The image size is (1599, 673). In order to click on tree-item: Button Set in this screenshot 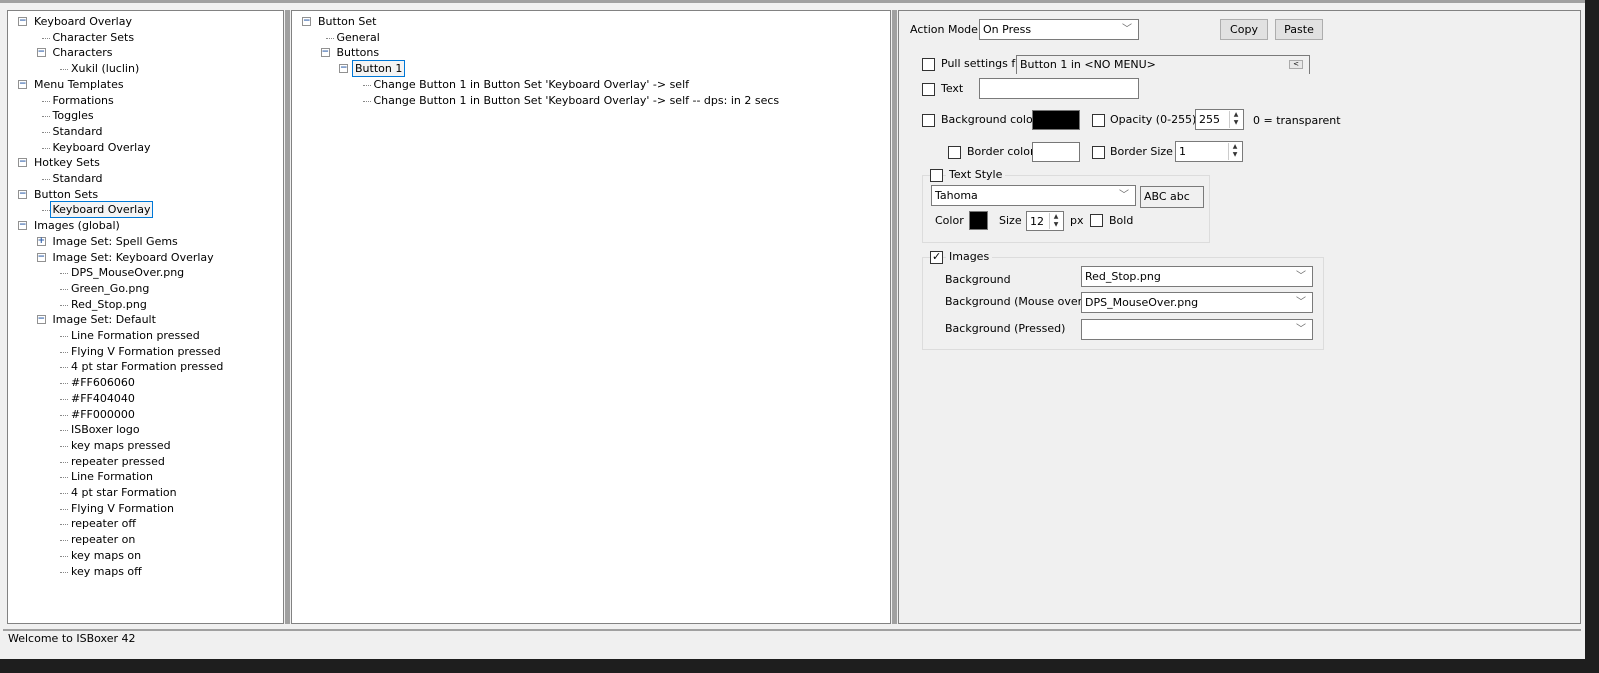, I will do `click(347, 21)`.